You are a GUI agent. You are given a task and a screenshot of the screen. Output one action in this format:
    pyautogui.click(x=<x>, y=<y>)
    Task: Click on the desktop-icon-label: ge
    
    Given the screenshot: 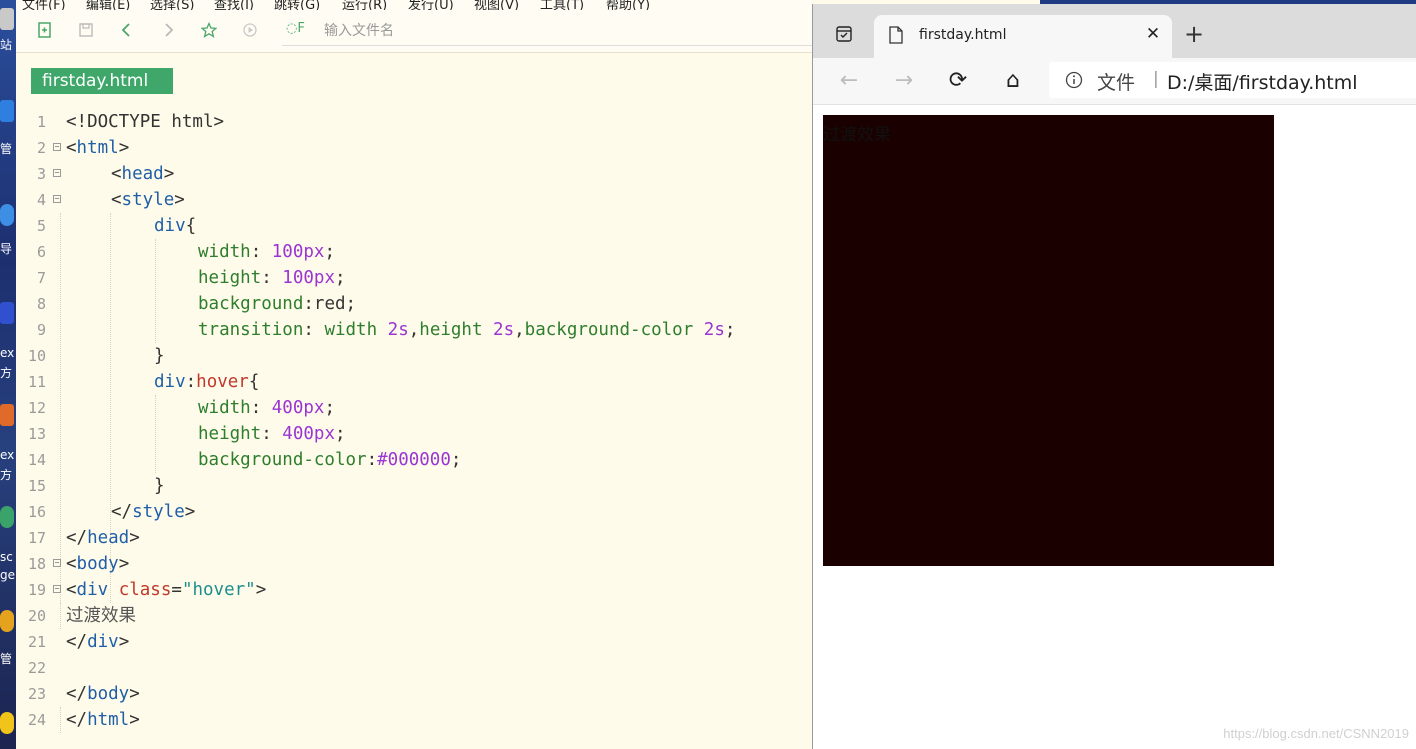 What is the action you would take?
    pyautogui.click(x=7, y=575)
    